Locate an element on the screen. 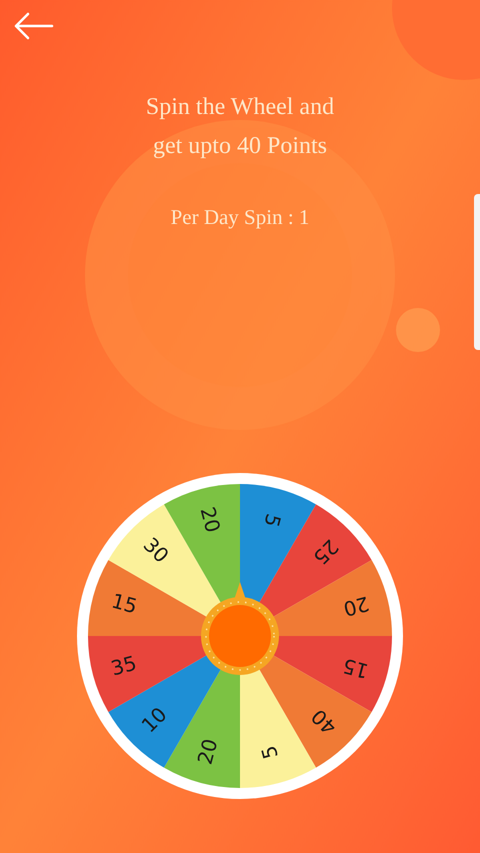 This screenshot has width=480, height=853. back-arrow-icon is located at coordinates (33, 26).